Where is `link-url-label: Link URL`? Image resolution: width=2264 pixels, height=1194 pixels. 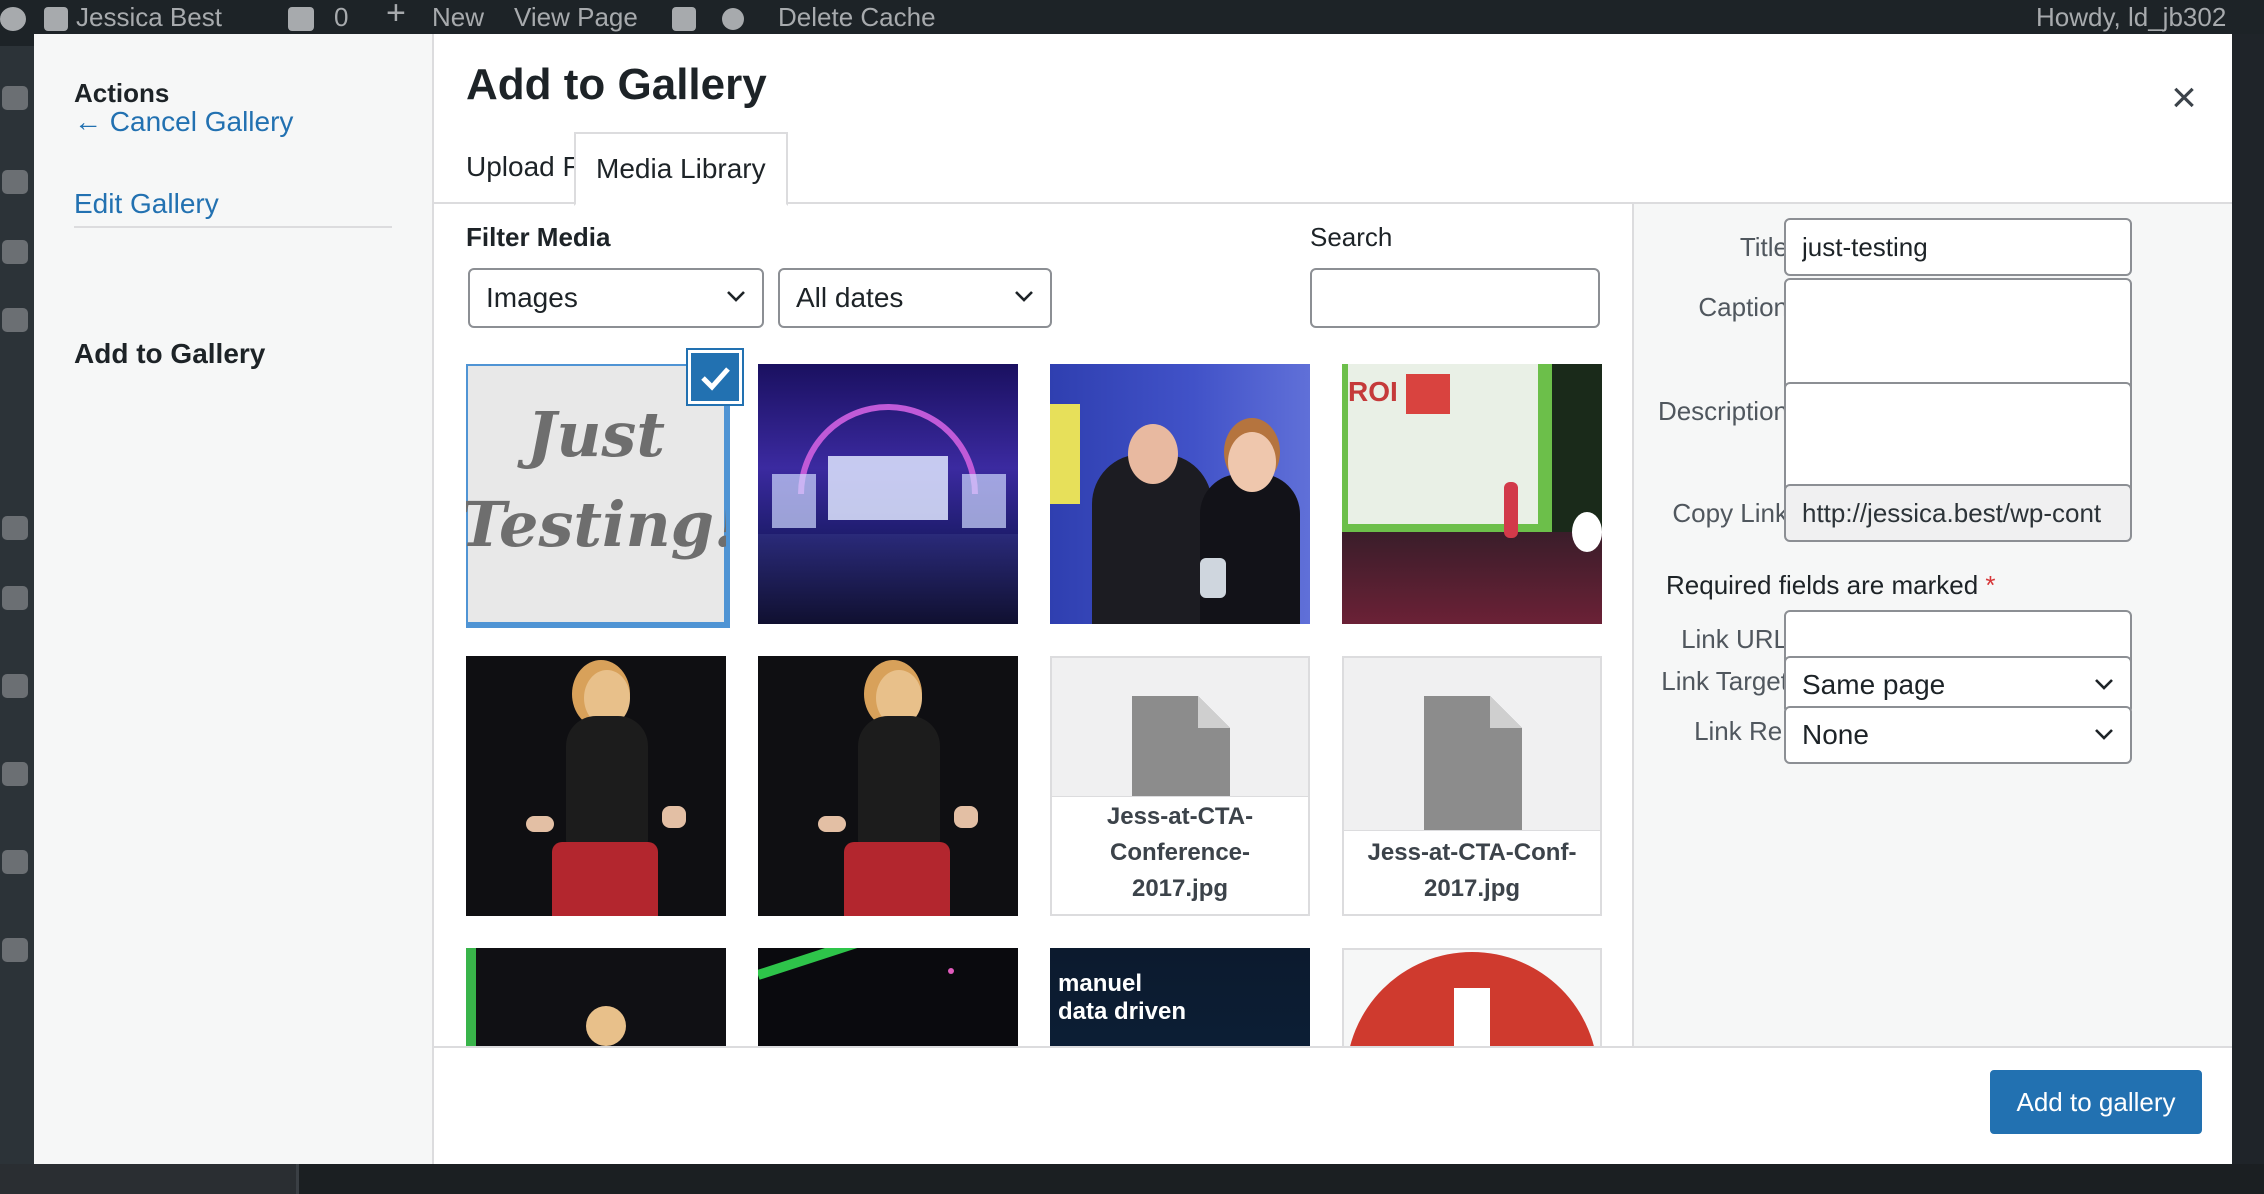 link-url-label: Link URL is located at coordinates (1734, 639).